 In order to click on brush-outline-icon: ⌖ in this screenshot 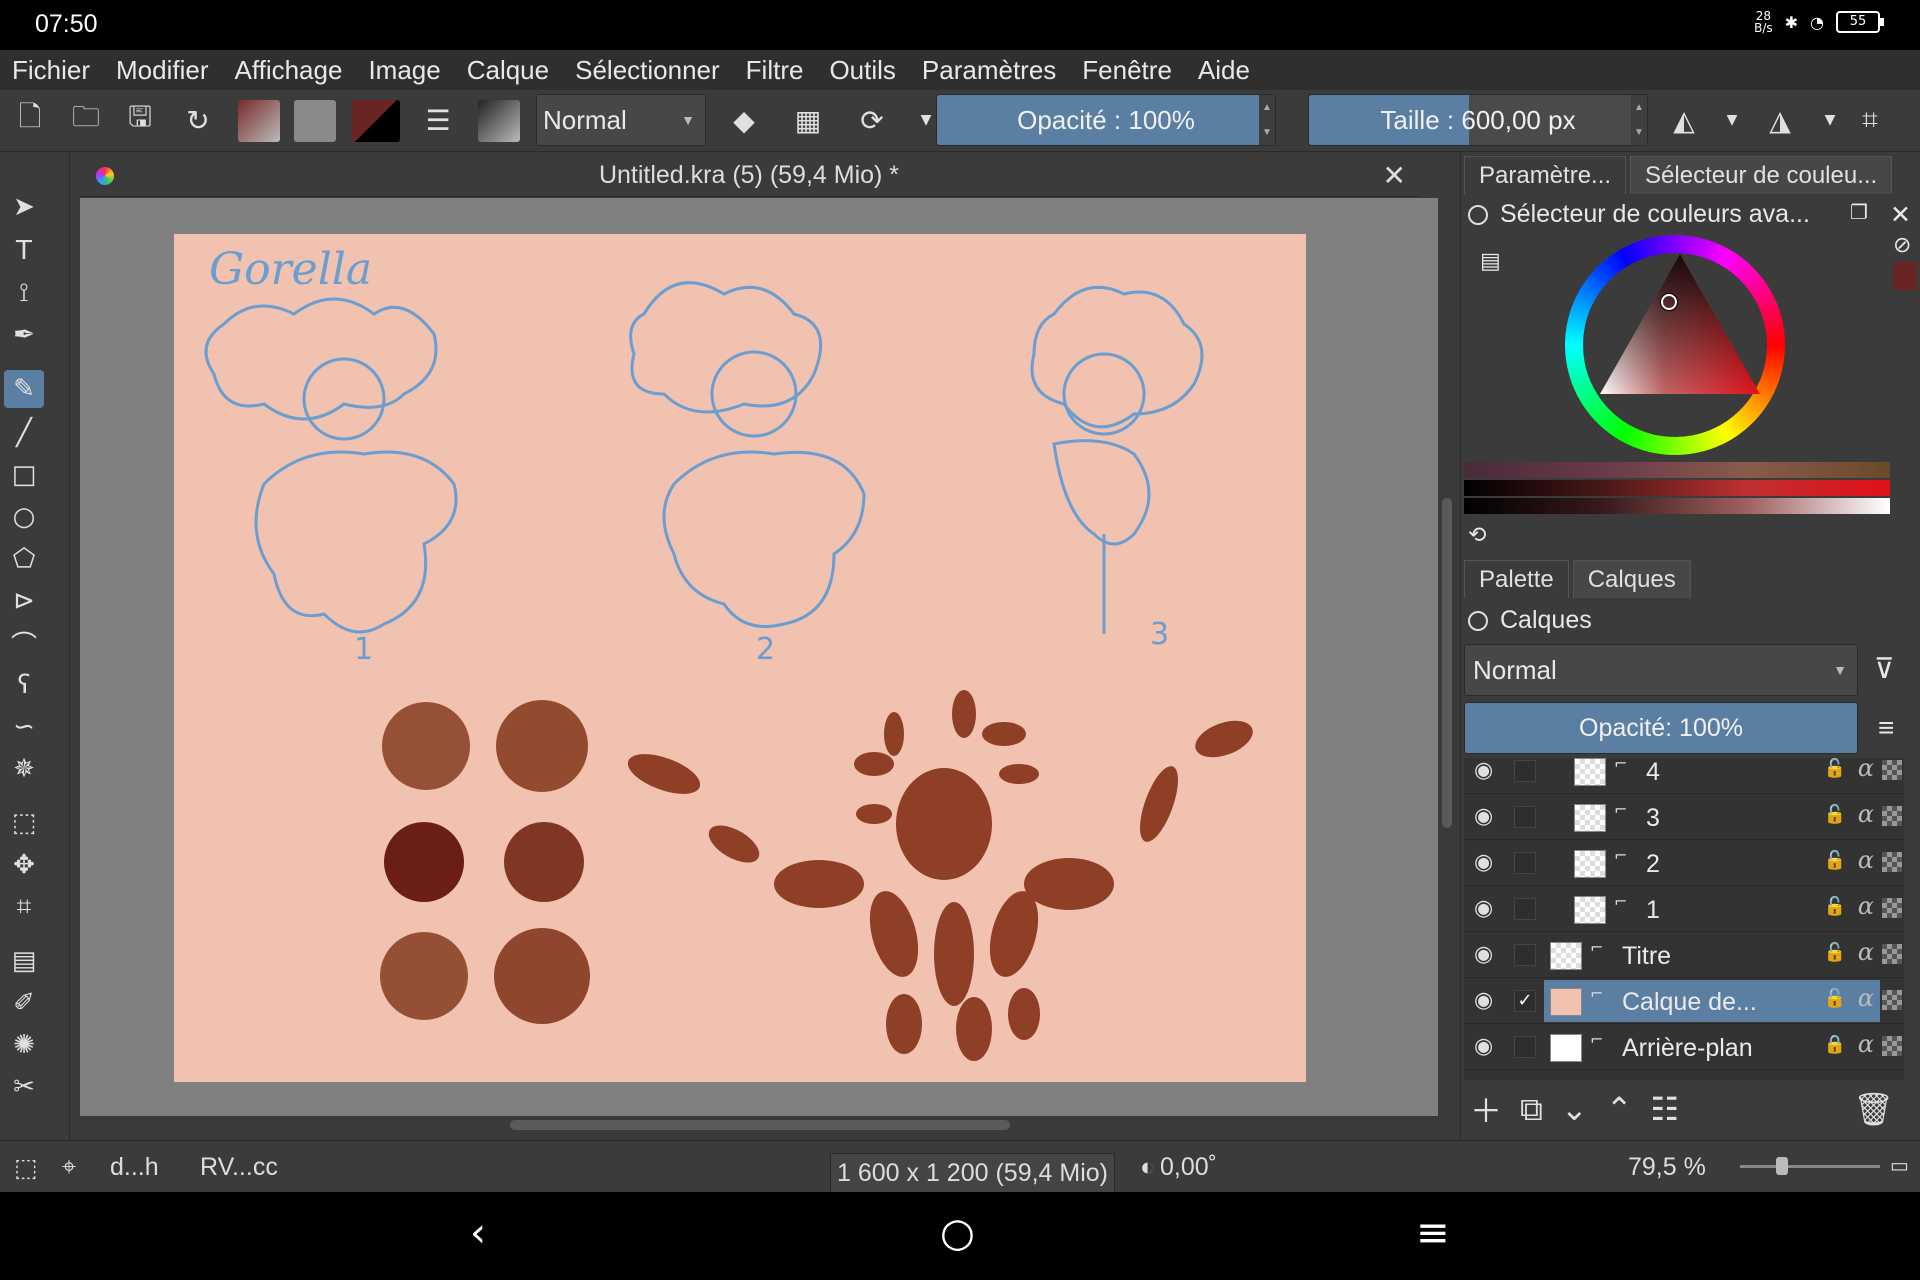, I will do `click(69, 1167)`.